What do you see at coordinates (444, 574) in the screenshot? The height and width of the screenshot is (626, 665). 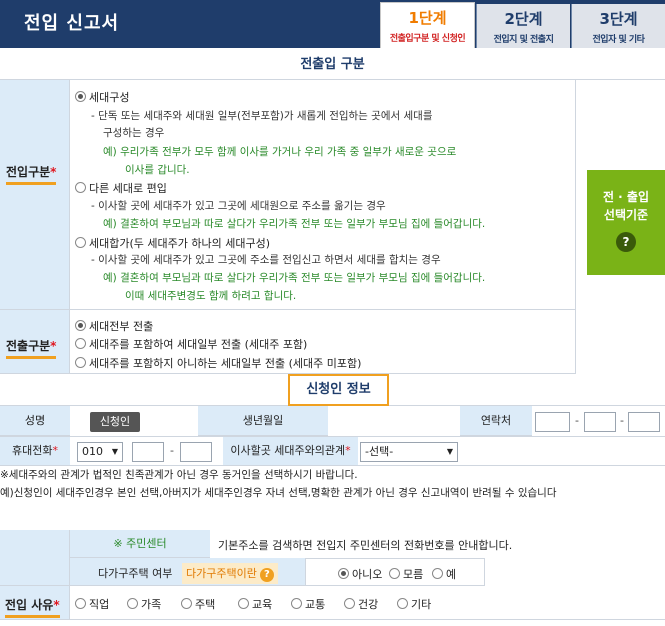 I see `multi-family-yes: 예` at bounding box center [444, 574].